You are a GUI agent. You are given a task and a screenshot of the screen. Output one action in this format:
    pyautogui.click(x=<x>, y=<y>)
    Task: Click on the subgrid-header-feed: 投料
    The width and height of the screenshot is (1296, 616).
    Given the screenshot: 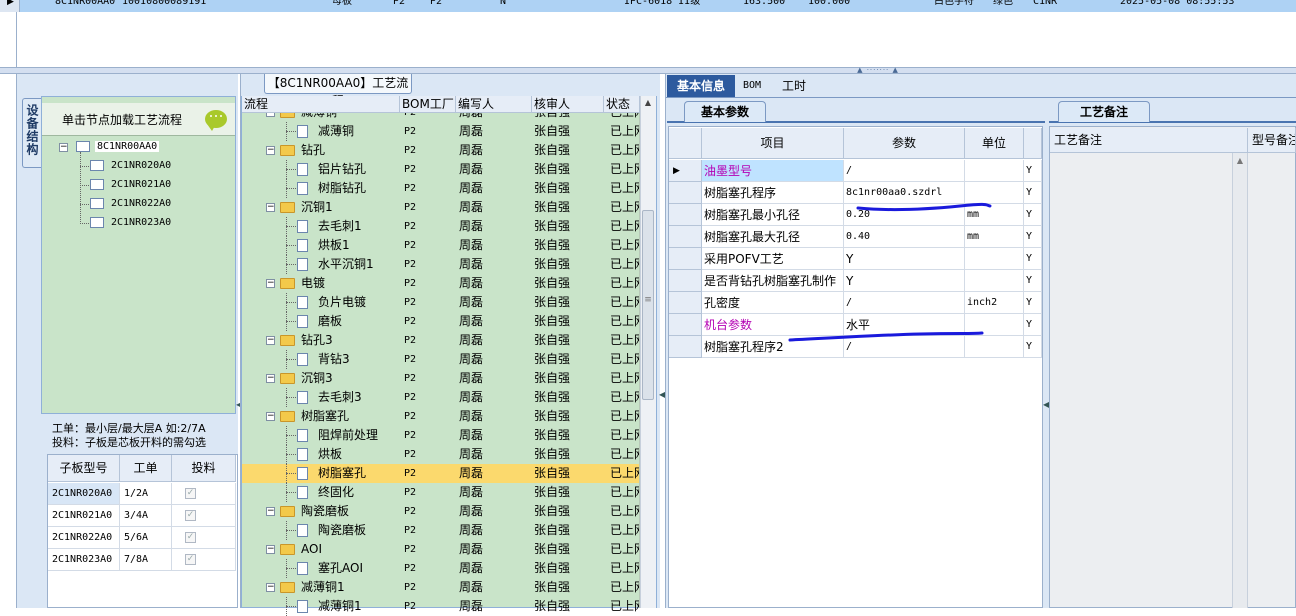 What is the action you would take?
    pyautogui.click(x=204, y=468)
    